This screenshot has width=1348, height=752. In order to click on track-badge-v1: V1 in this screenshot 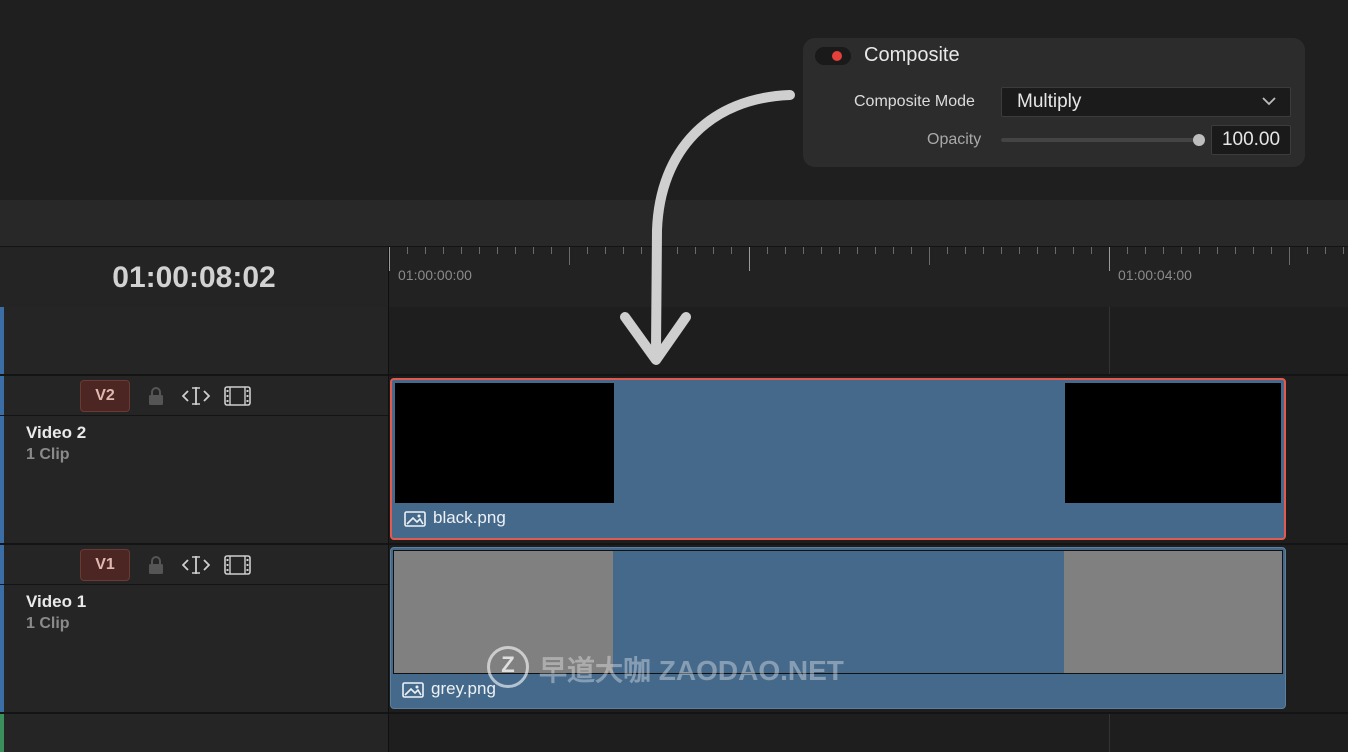, I will do `click(105, 565)`.